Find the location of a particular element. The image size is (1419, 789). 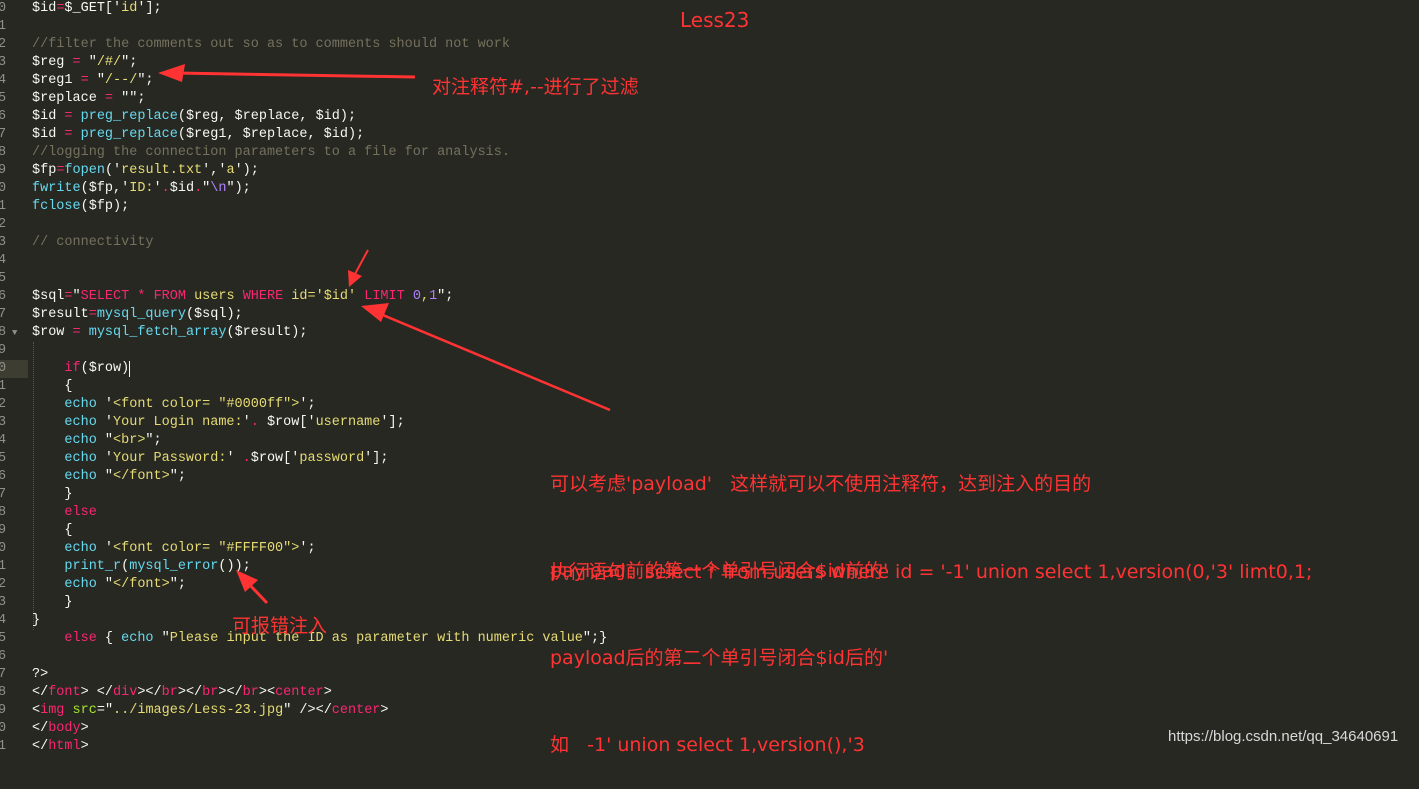

arrow-to-id is located at coordinates (486, 357).